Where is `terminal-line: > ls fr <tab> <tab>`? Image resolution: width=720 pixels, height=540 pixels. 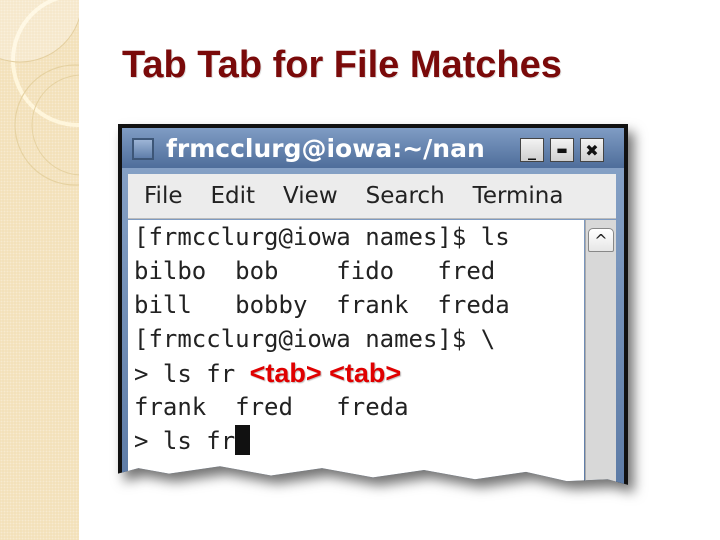
terminal-line: > ls fr <tab> <tab> is located at coordinates (356, 373).